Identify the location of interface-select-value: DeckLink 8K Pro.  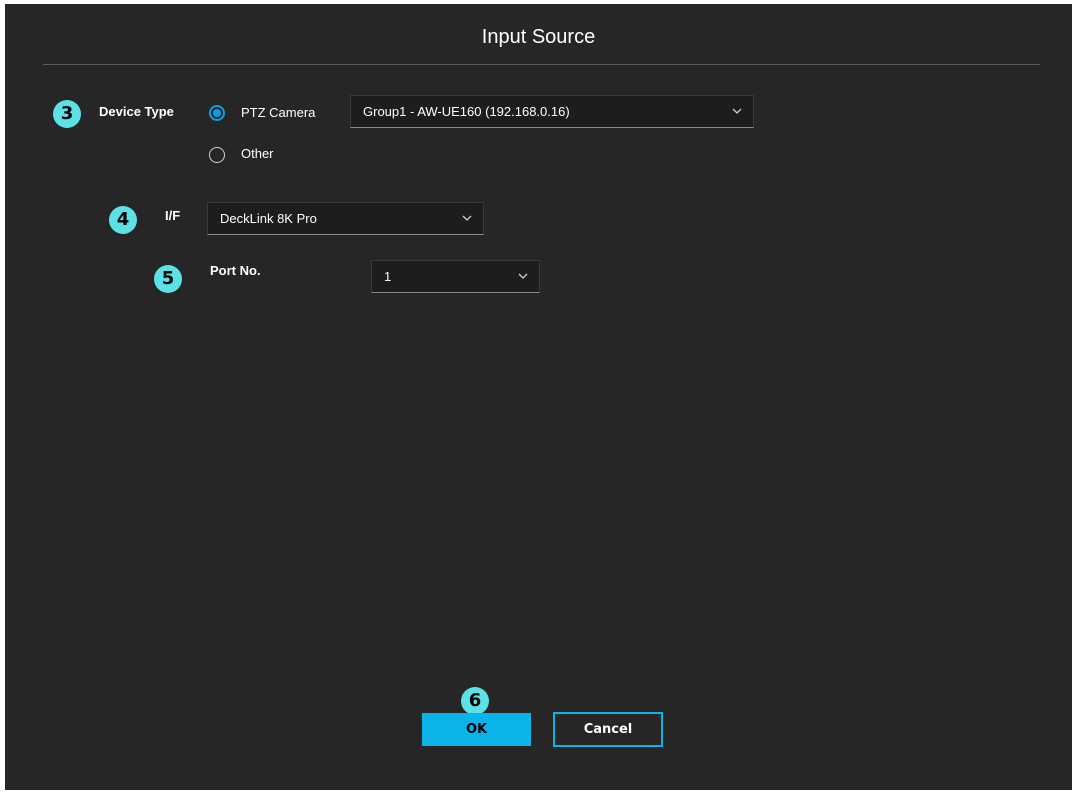
(268, 218).